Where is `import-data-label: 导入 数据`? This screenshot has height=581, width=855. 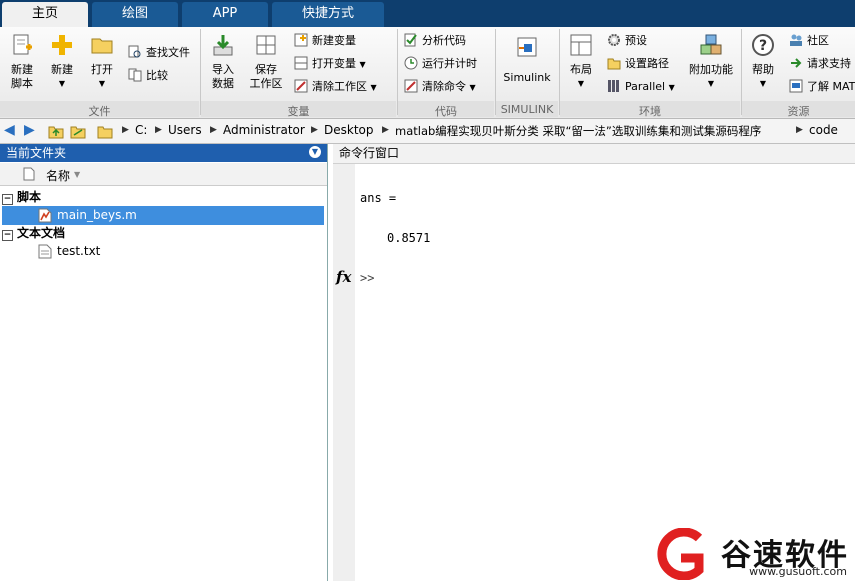
import-data-label: 导入 数据 is located at coordinates (223, 76).